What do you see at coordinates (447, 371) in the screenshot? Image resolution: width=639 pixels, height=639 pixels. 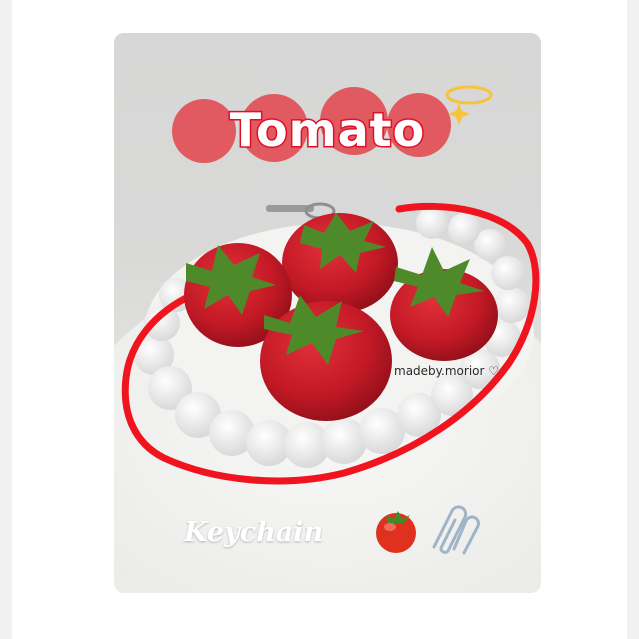 I see `maker-credit: madeby.morior ♡` at bounding box center [447, 371].